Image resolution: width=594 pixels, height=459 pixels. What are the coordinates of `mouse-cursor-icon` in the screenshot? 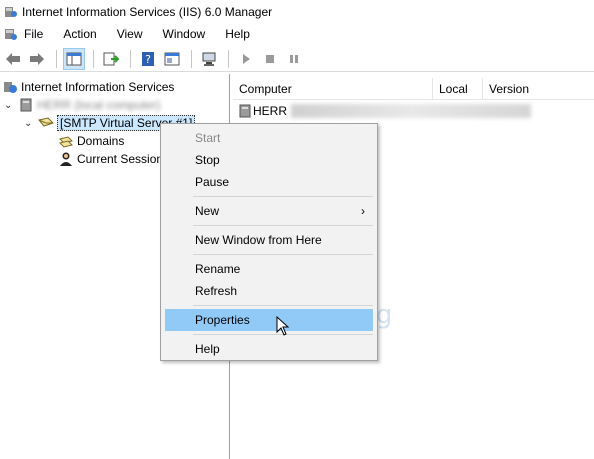 It's located at (283, 326).